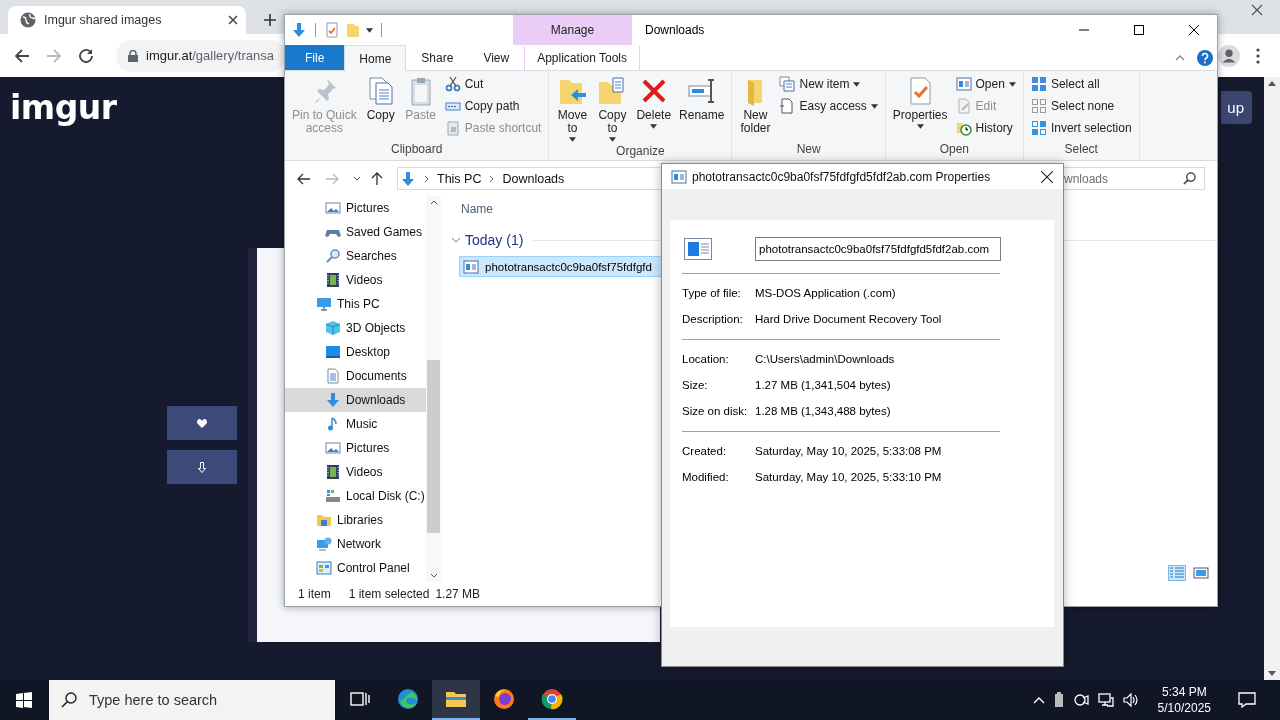 This screenshot has height=720, width=1280. Describe the element at coordinates (355, 352) in the screenshot. I see `nav-item: Desktop` at that location.